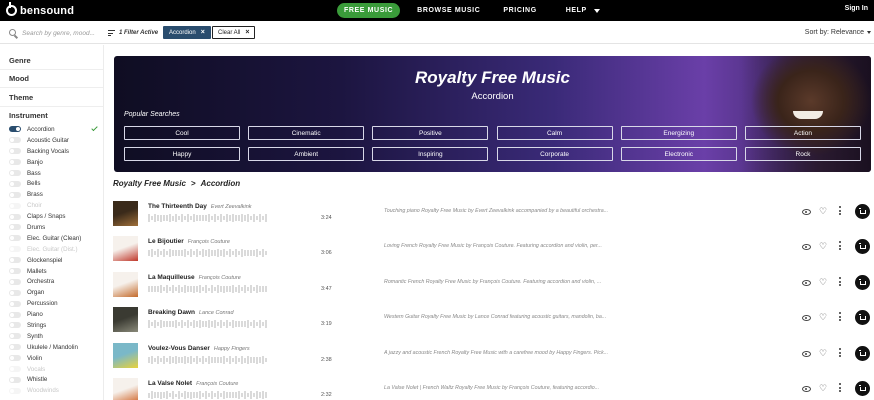 The image size is (874, 400). What do you see at coordinates (55, 183) in the screenshot?
I see `sidebar-item-instrument: Bells` at bounding box center [55, 183].